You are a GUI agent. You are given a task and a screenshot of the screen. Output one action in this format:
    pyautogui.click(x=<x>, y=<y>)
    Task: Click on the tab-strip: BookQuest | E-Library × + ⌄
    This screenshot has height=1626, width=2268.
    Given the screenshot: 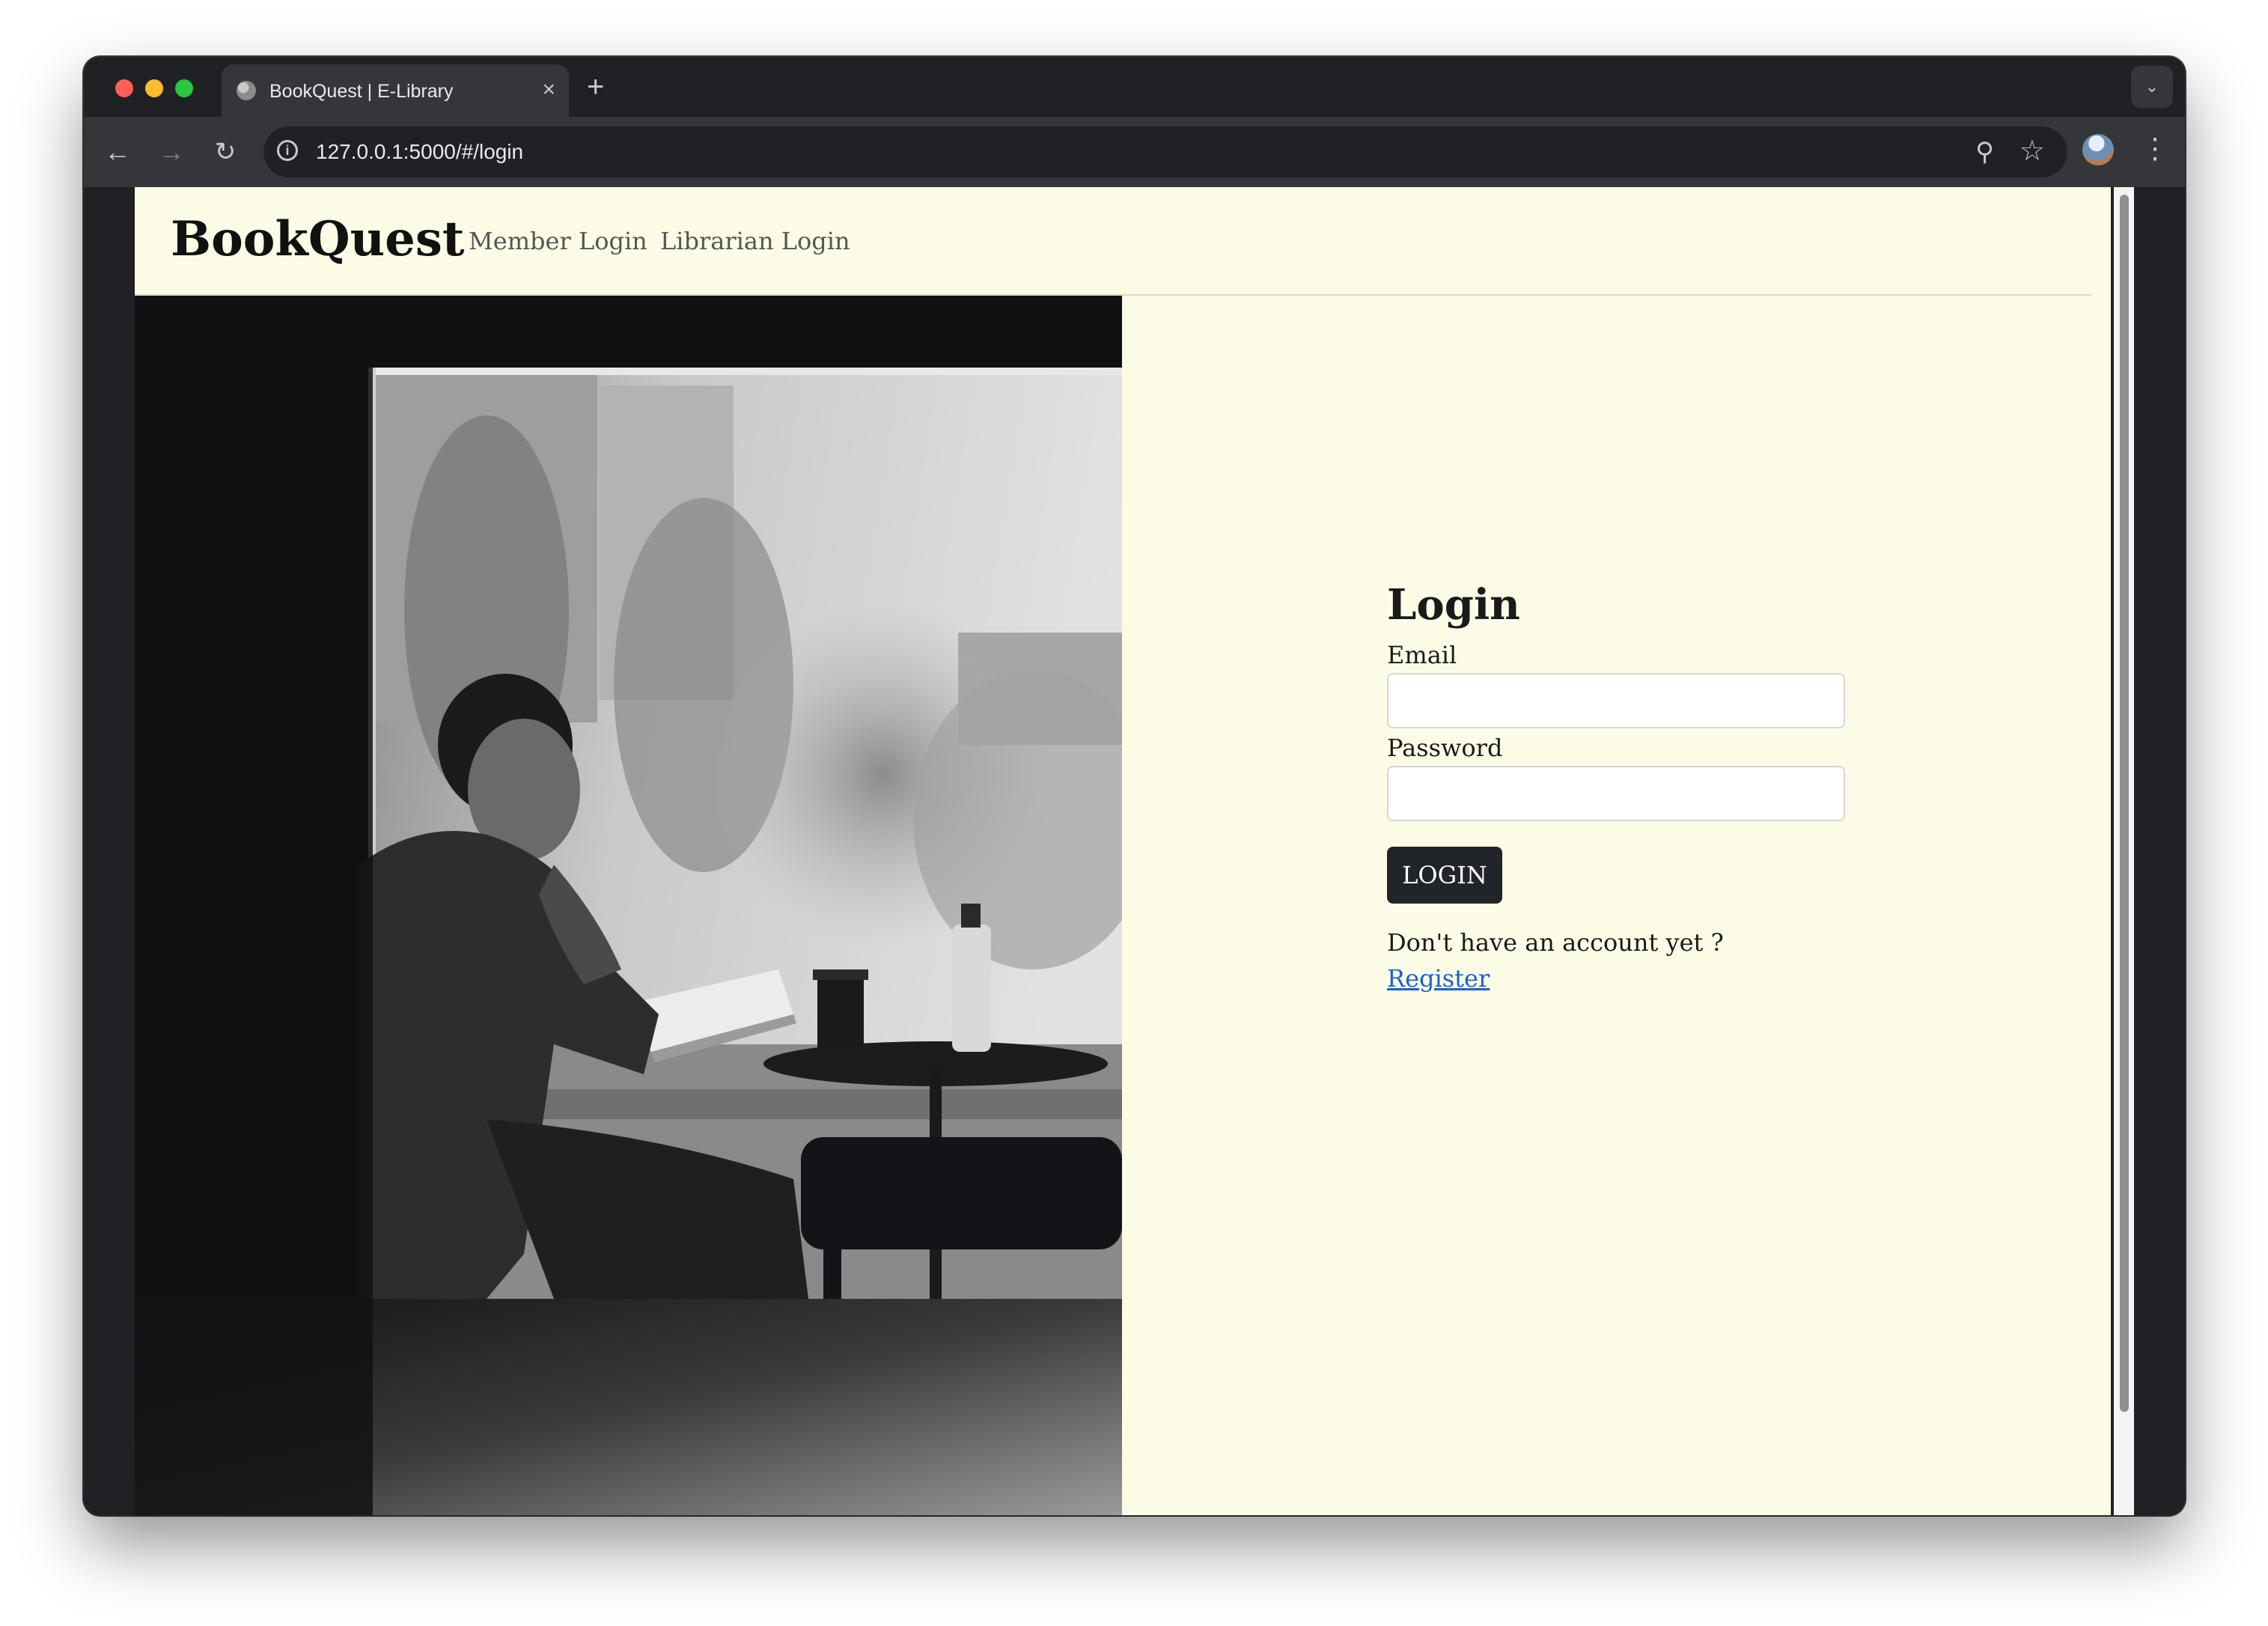 What is the action you would take?
    pyautogui.click(x=1134, y=87)
    